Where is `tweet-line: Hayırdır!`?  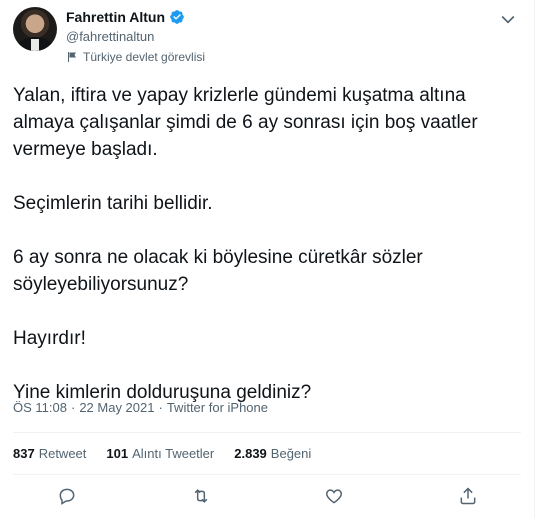
tweet-line: Hayırdır! is located at coordinates (49, 338).